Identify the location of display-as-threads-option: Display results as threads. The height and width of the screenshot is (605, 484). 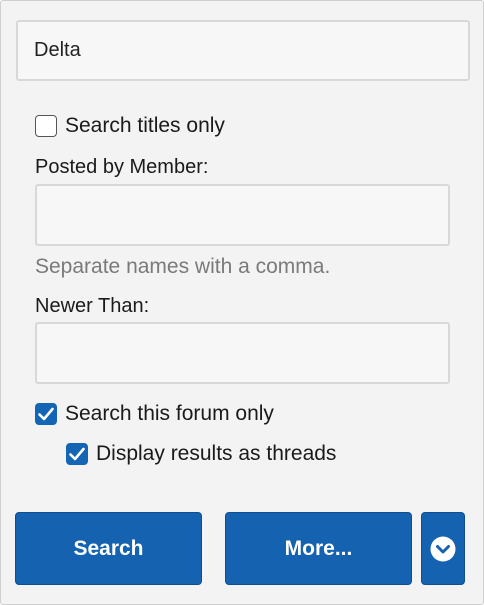
(201, 454).